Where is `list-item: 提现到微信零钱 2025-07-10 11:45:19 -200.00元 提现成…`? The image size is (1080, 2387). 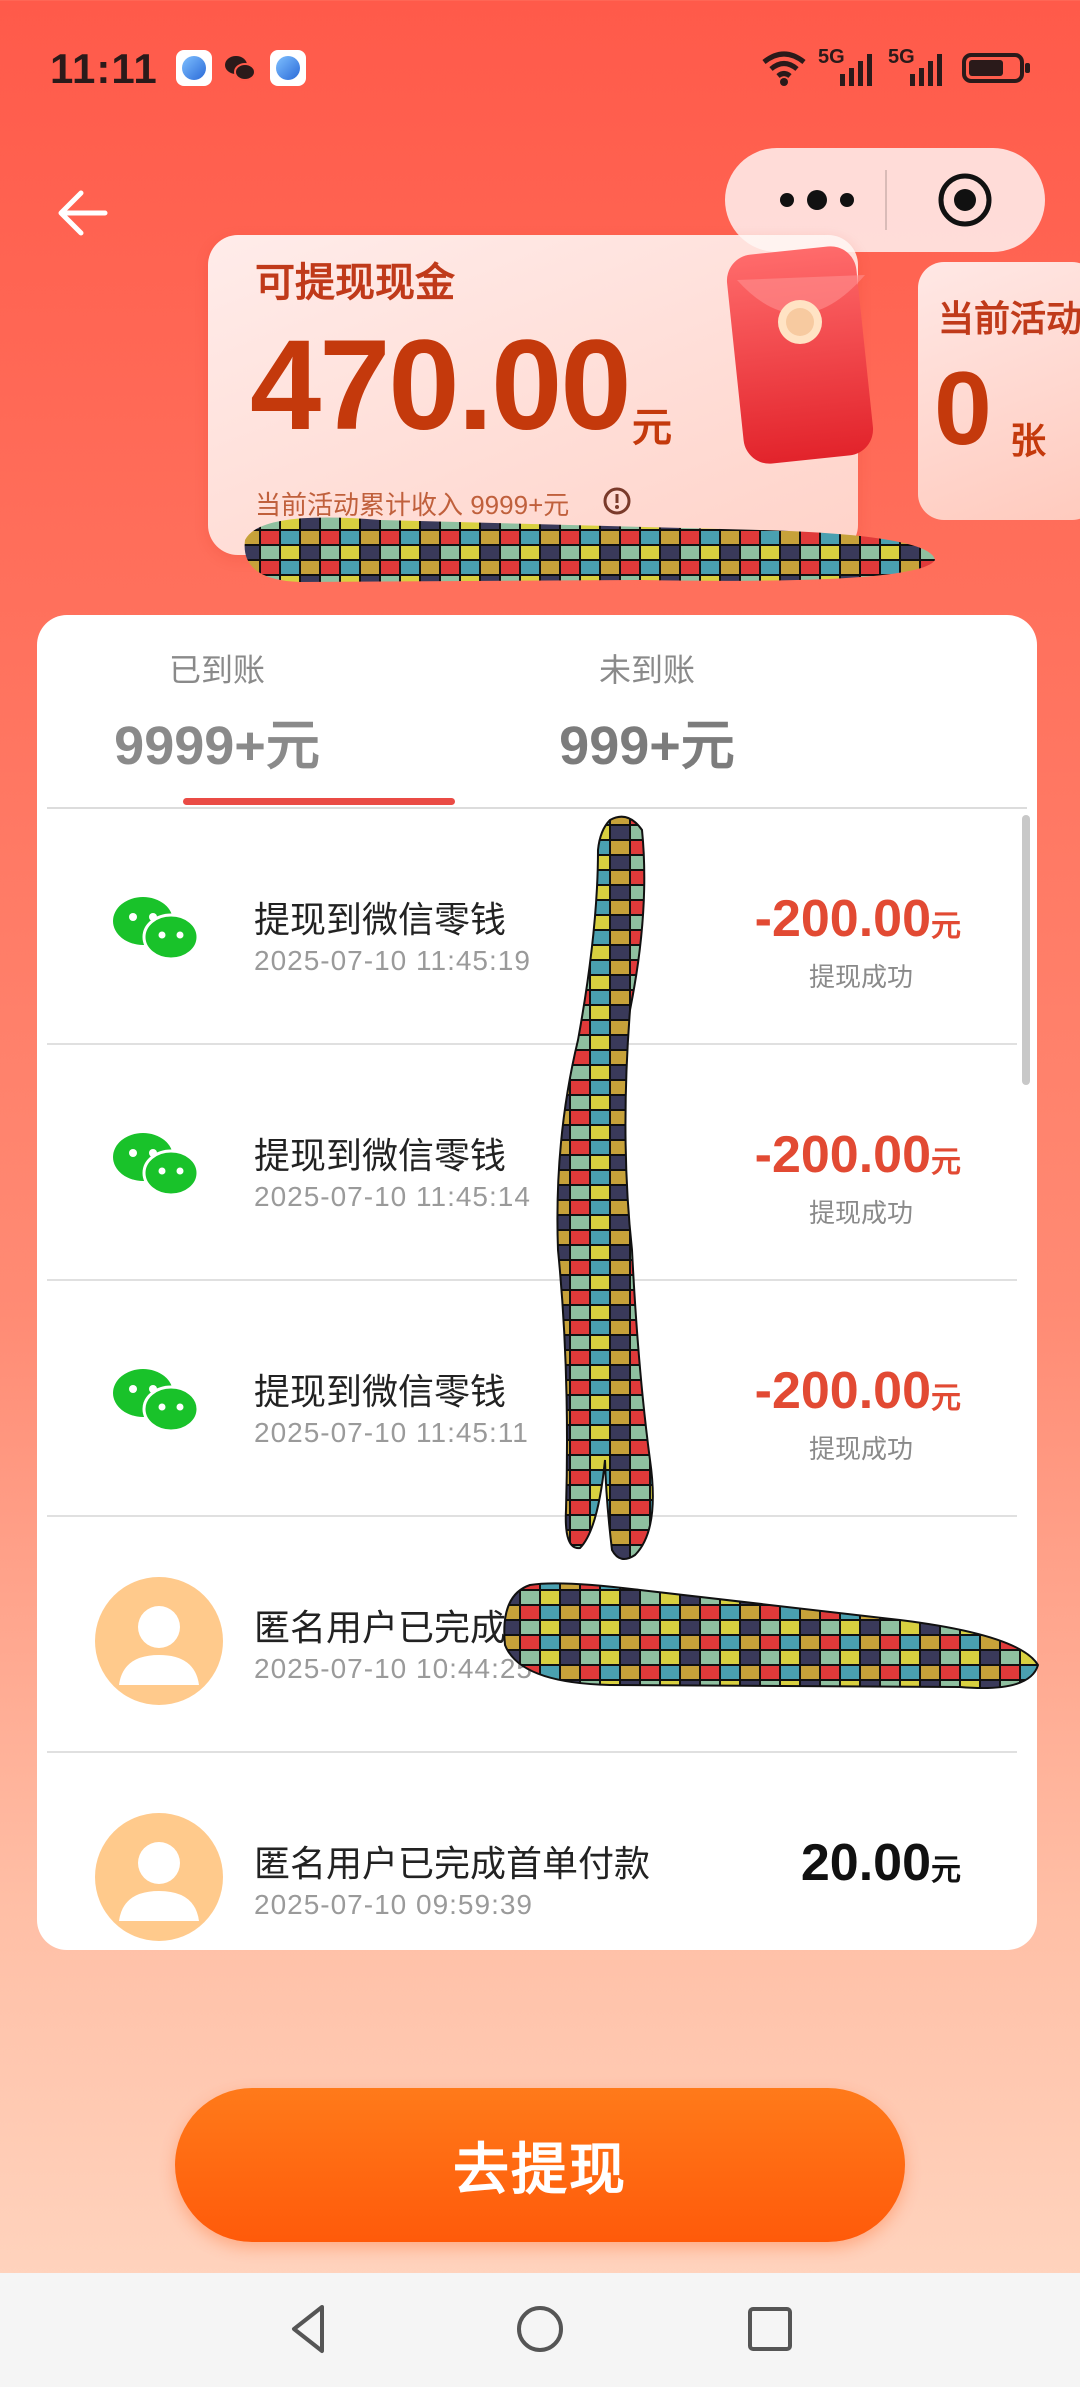
list-item: 提现到微信零钱 2025-07-10 11:45:19 -200.00元 提现成… is located at coordinates (532, 927).